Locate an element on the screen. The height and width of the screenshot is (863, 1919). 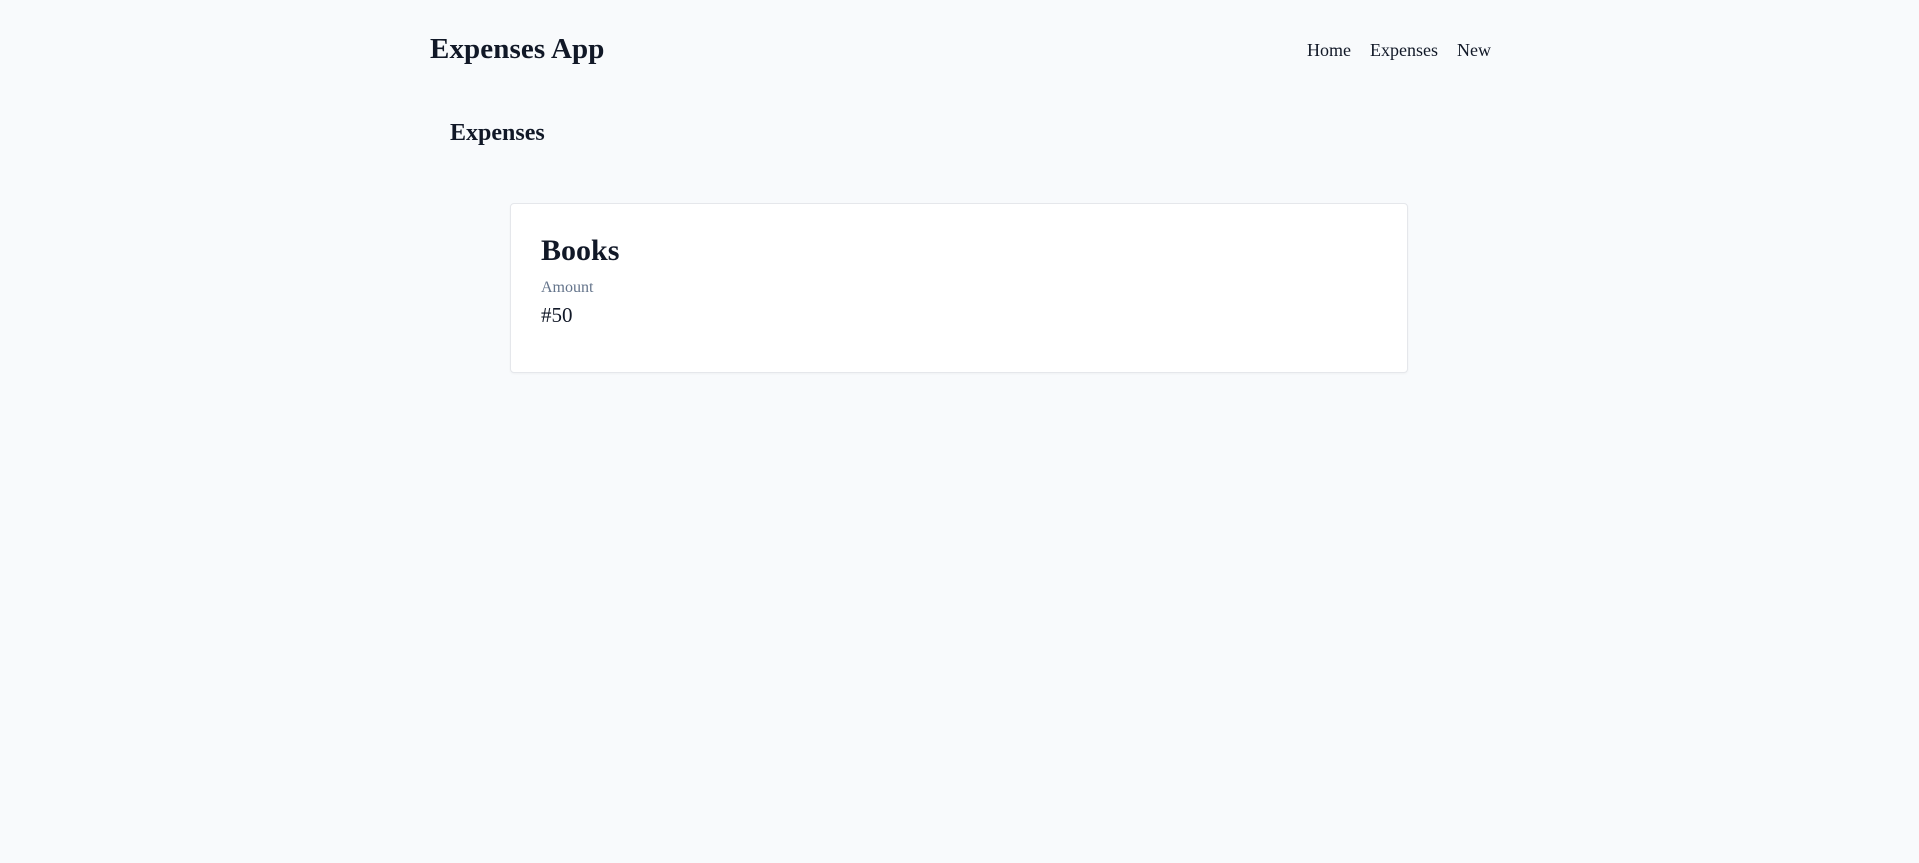
nav-link-home: Home is located at coordinates (1329, 50).